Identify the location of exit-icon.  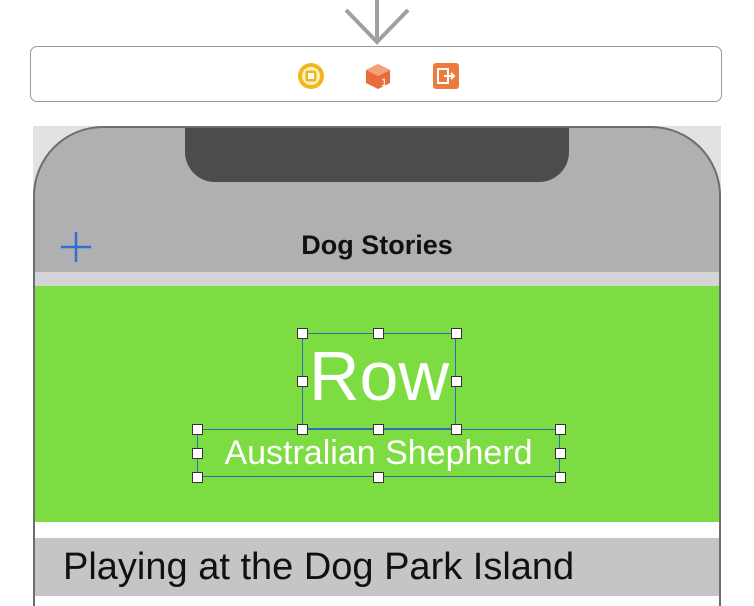
(446, 76).